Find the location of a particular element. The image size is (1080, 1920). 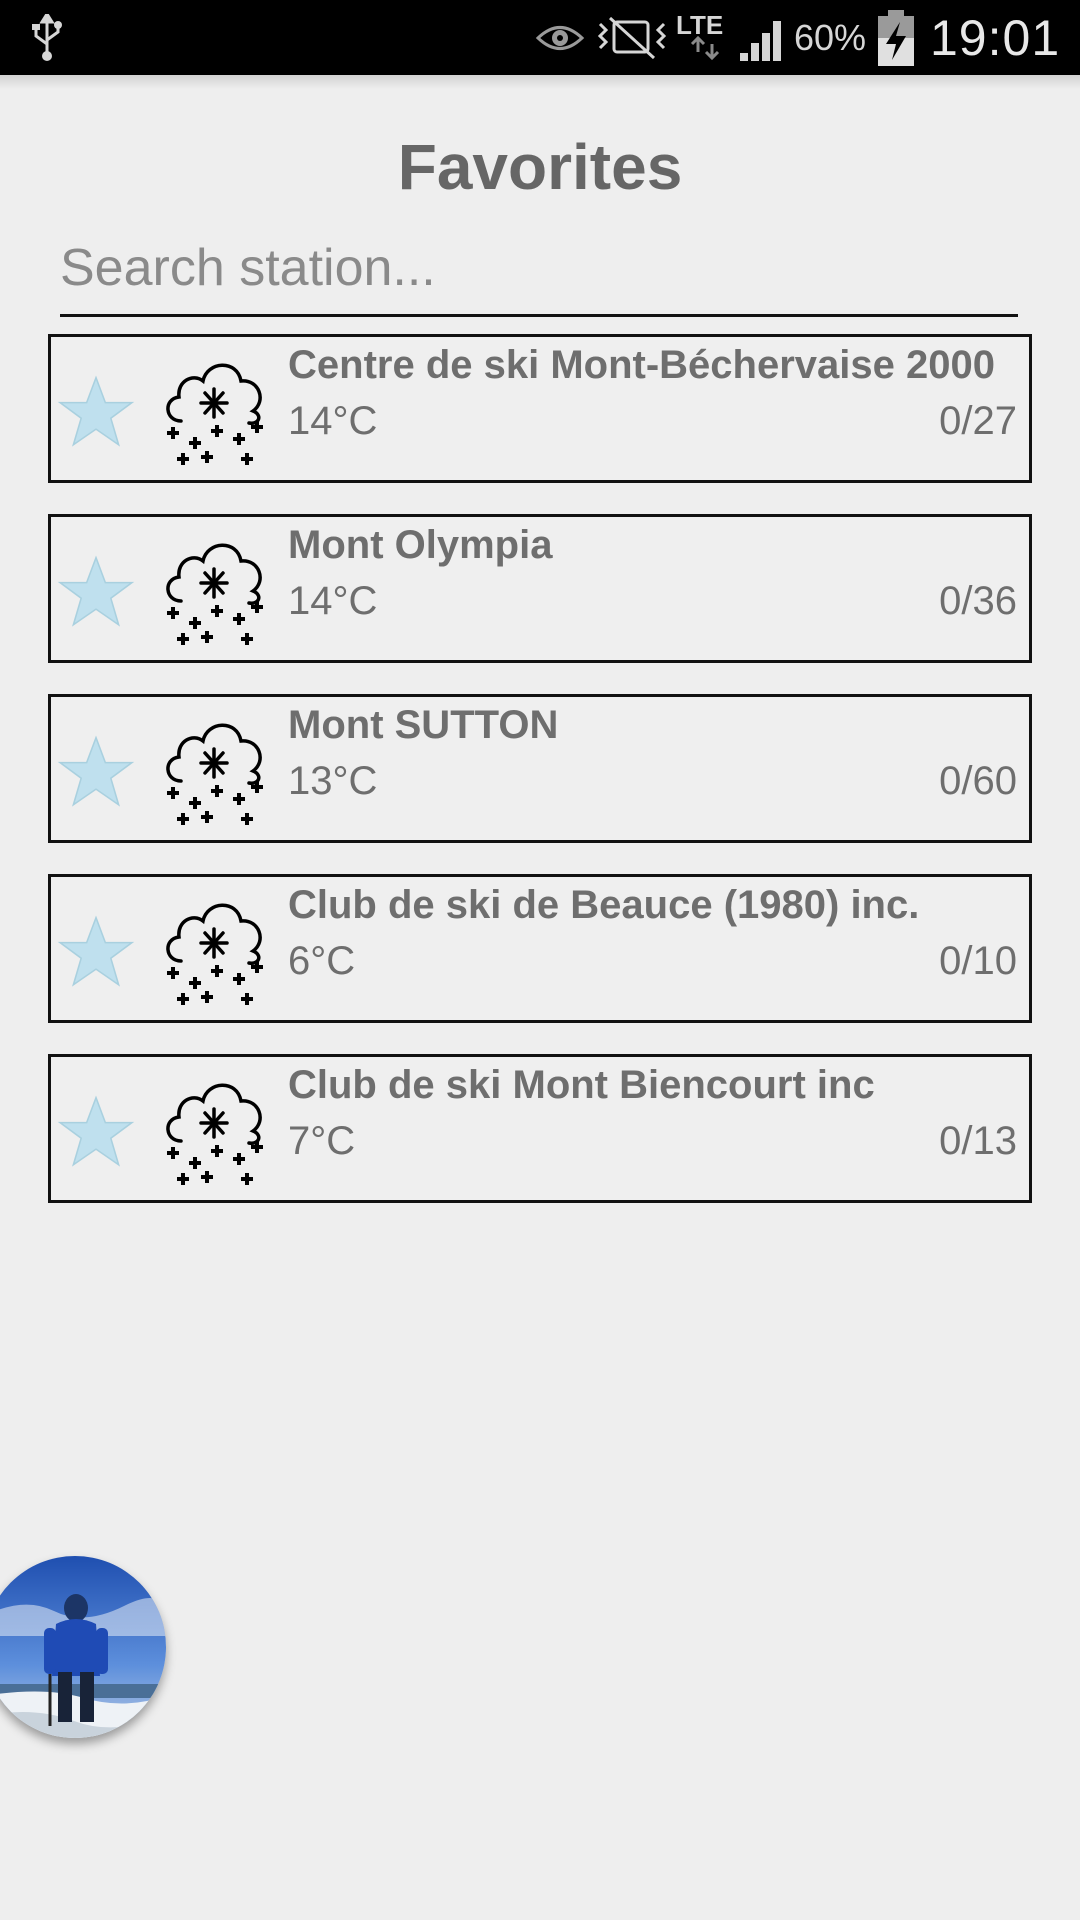

station-temperature: 6°C is located at coordinates (322, 961).